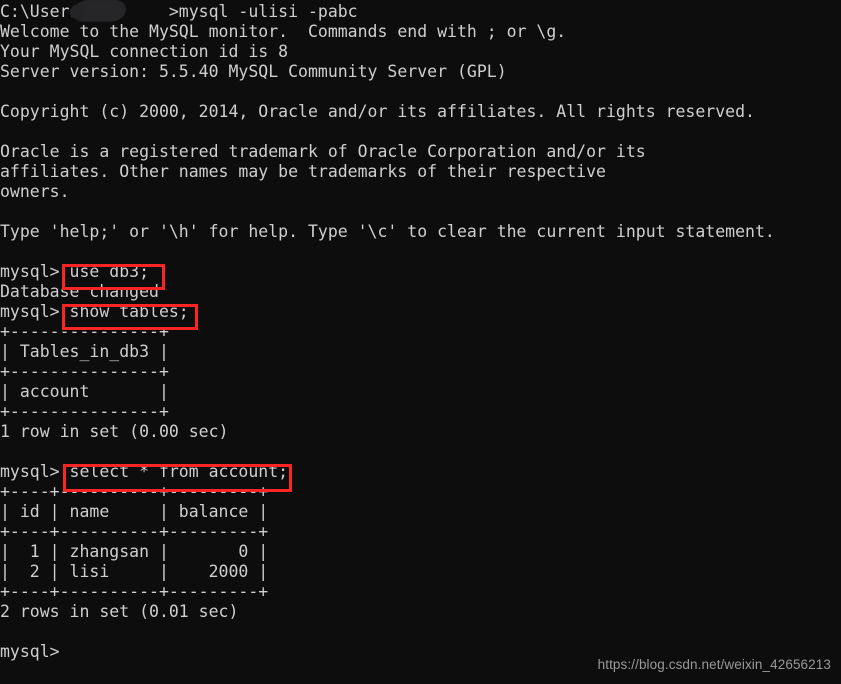 This screenshot has height=684, width=841. What do you see at coordinates (714, 664) in the screenshot?
I see `watermark-text: https://blog.csdn.net/weixin_42656213` at bounding box center [714, 664].